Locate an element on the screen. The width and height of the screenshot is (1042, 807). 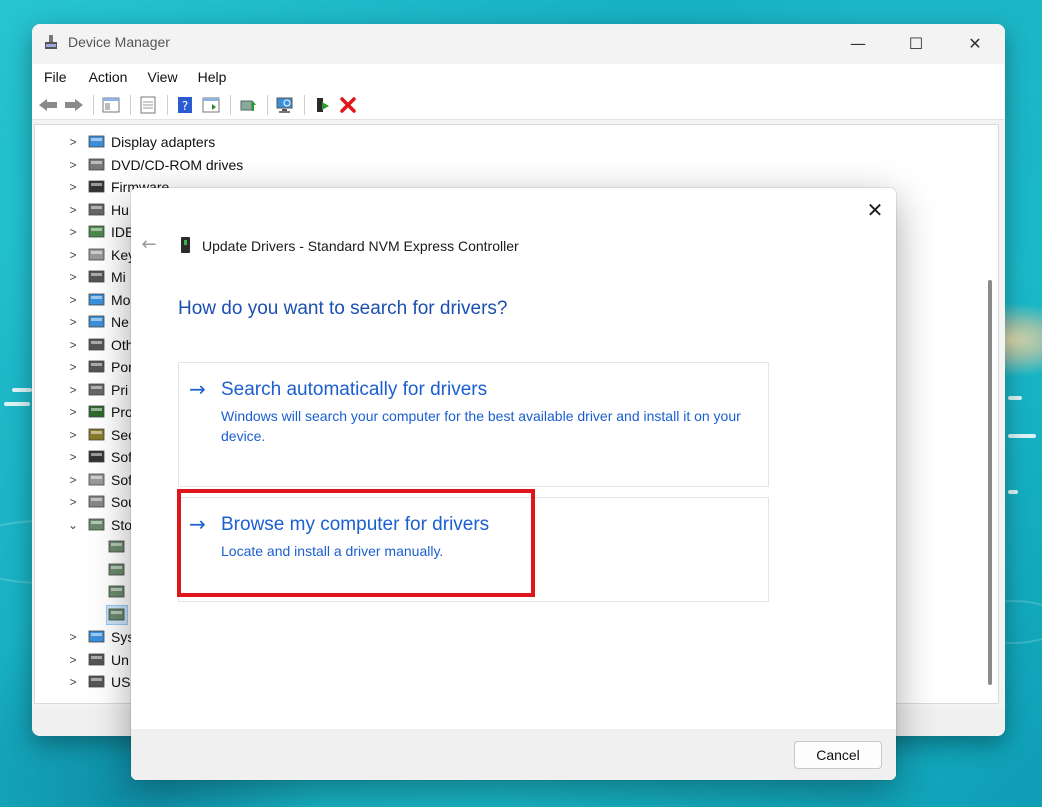
show-hide-tree-icon is located at coordinates (111, 105).